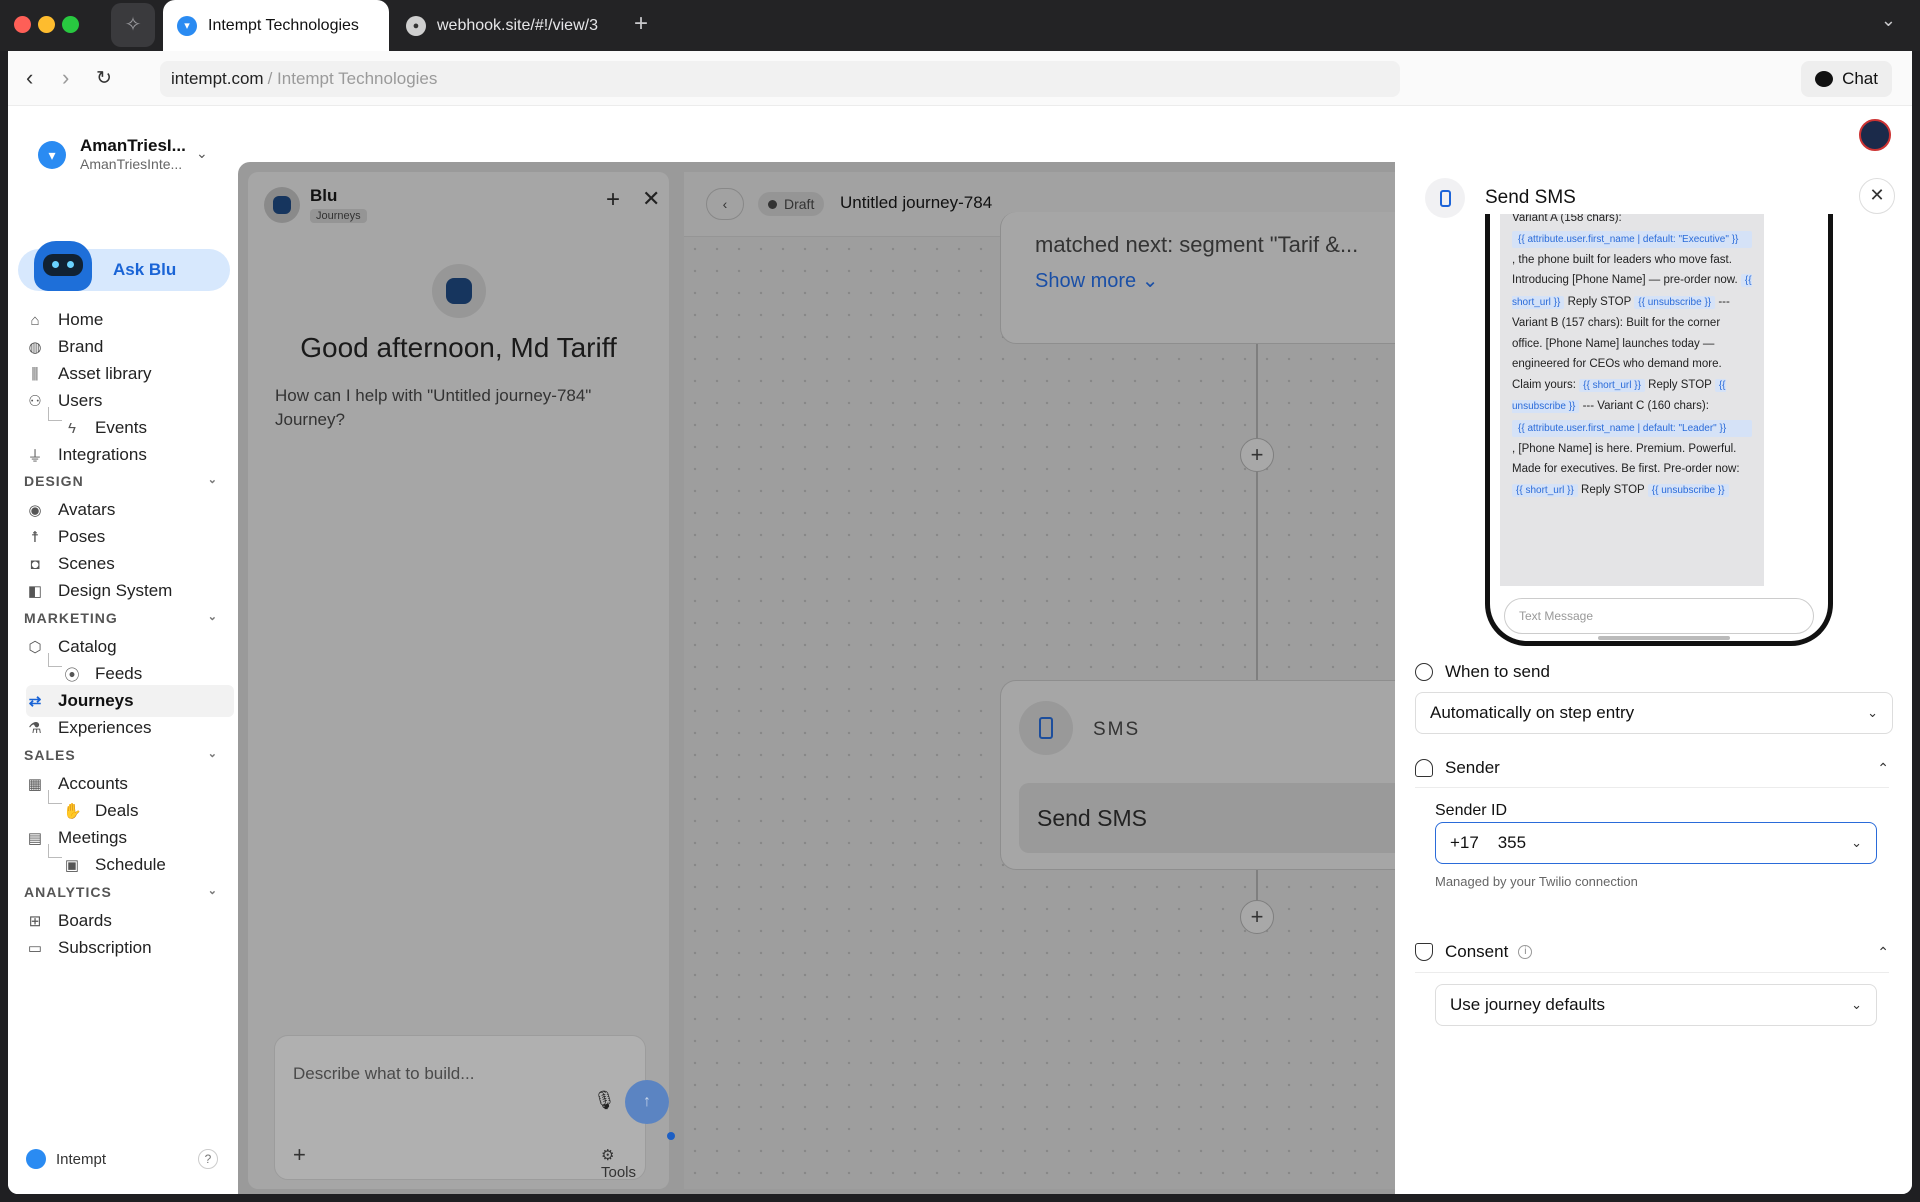 Image resolution: width=1920 pixels, height=1202 pixels. What do you see at coordinates (1567, 219) in the screenshot?
I see `sms-text: Variant A (158 chars):` at bounding box center [1567, 219].